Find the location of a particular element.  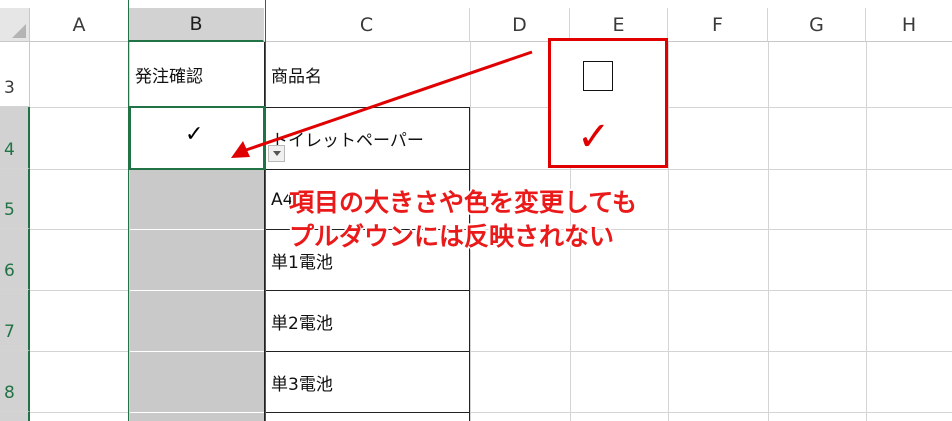

arrow-line is located at coordinates (389, 101).